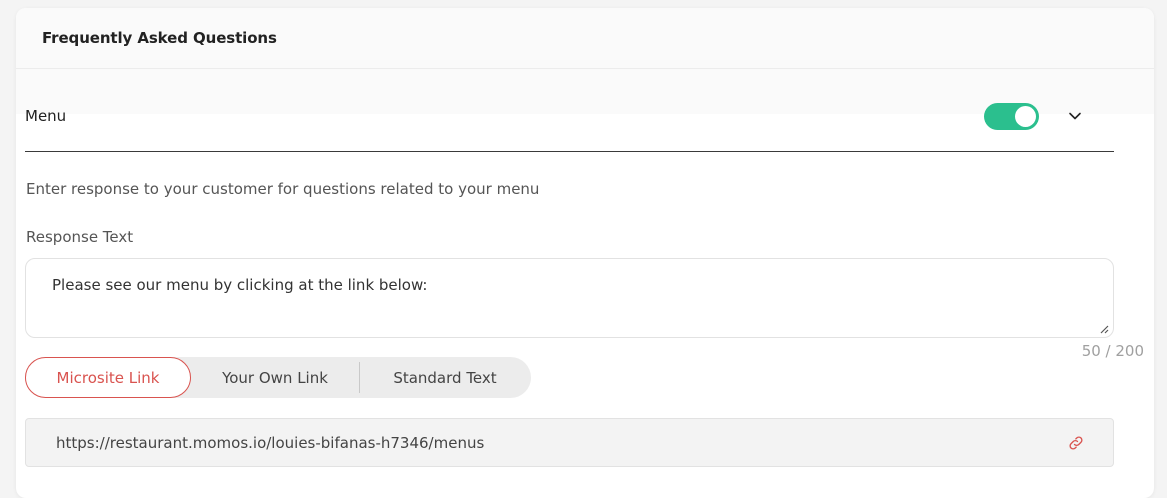  What do you see at coordinates (1011, 116) in the screenshot?
I see `section-enabled-toggle` at bounding box center [1011, 116].